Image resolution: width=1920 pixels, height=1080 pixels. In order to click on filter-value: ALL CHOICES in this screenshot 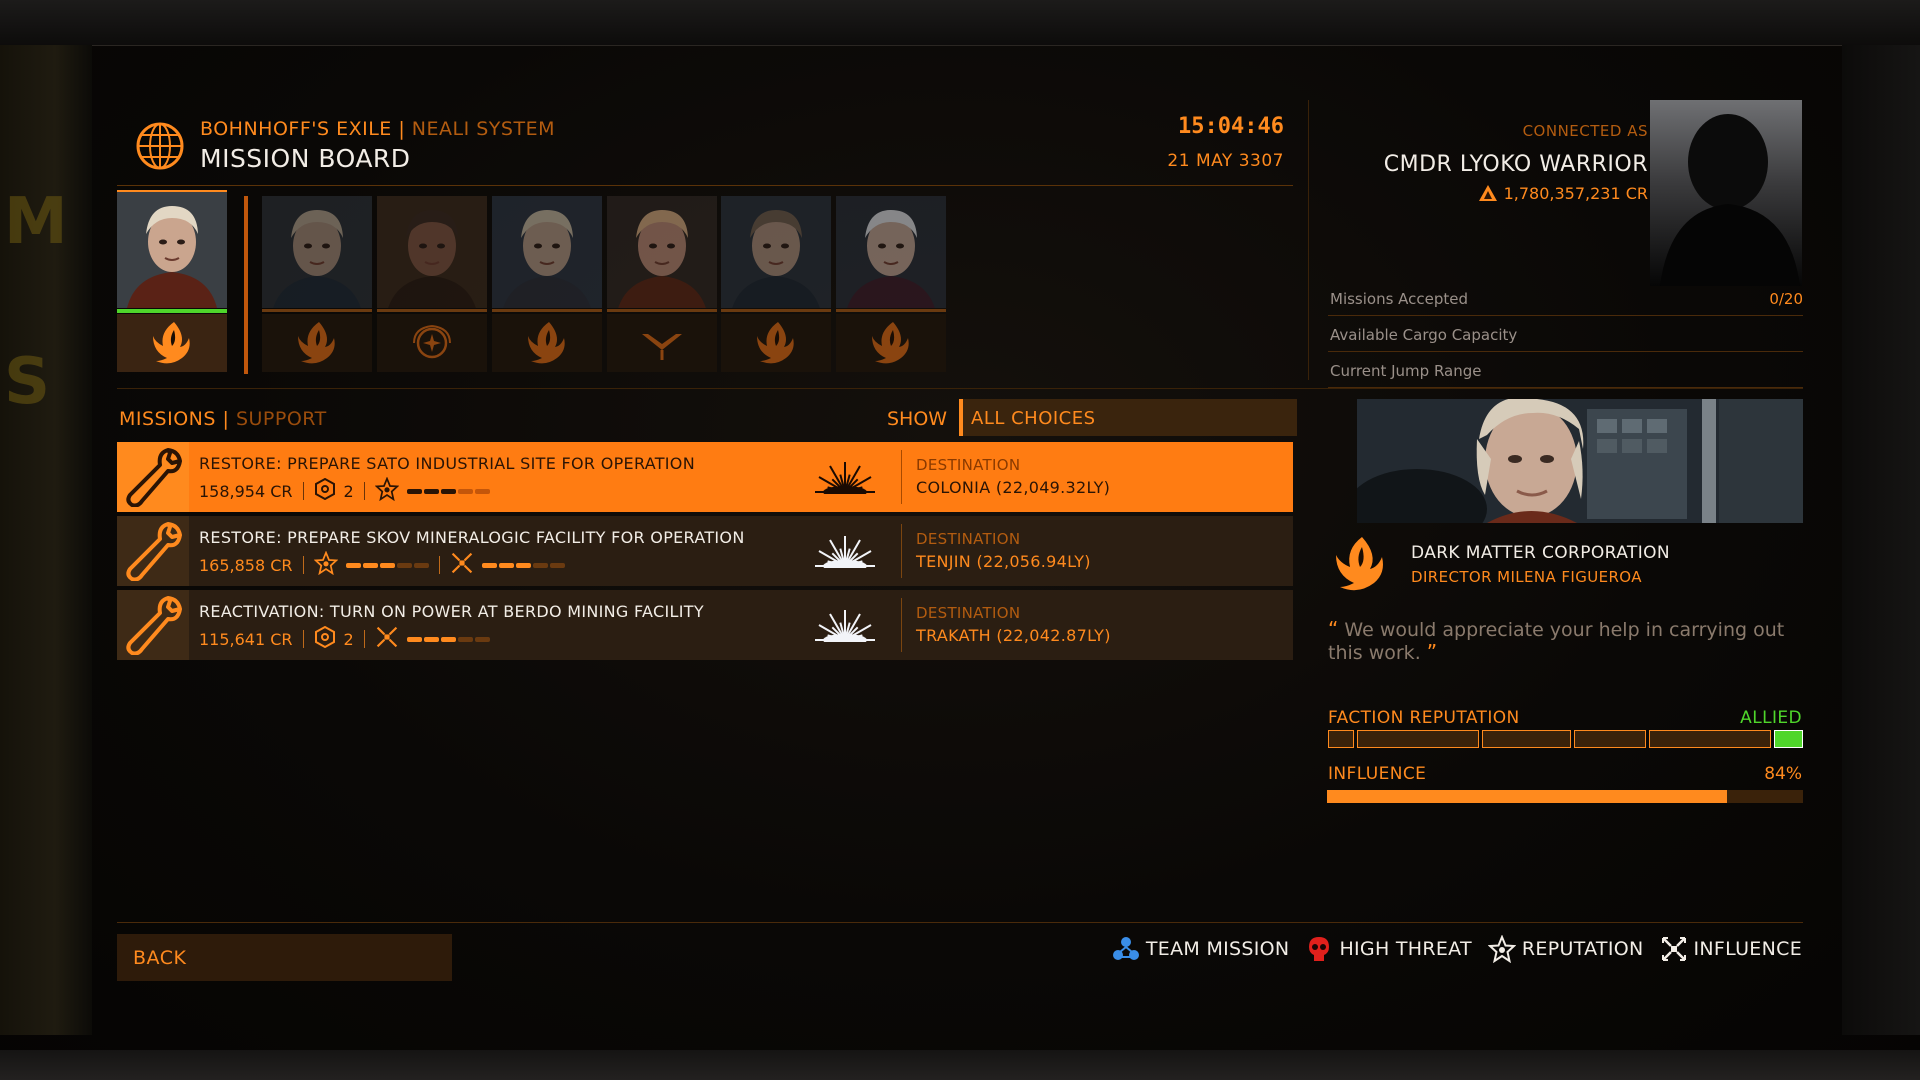, I will do `click(1033, 418)`.